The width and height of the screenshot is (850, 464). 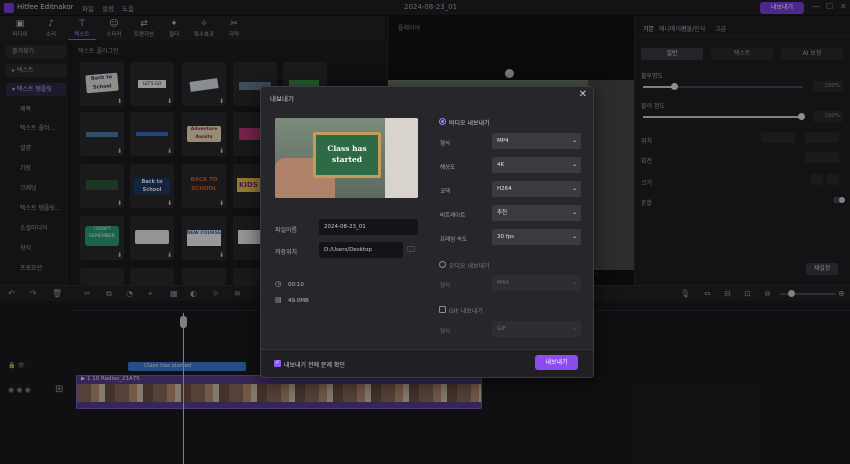 I want to click on gif-format-select: GIF ⌄, so click(x=536, y=329).